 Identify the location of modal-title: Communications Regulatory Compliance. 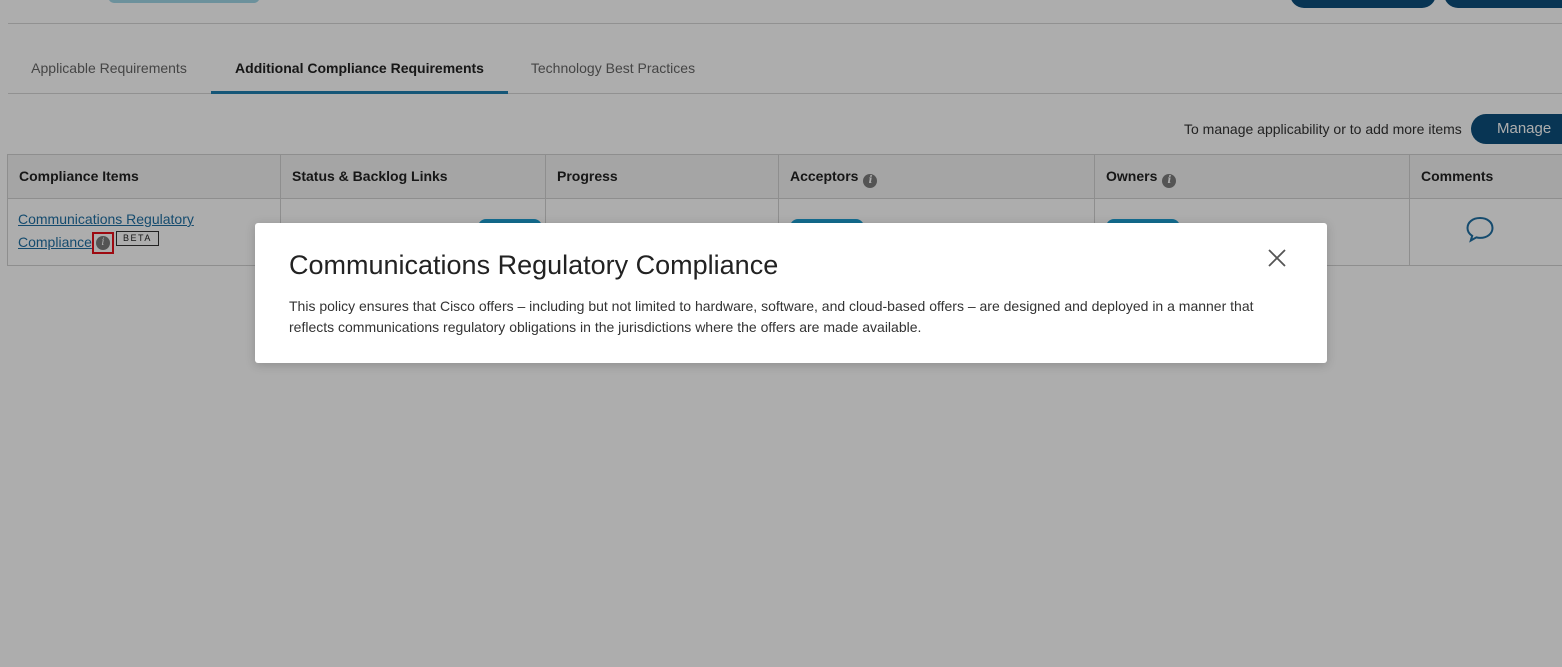
(534, 265).